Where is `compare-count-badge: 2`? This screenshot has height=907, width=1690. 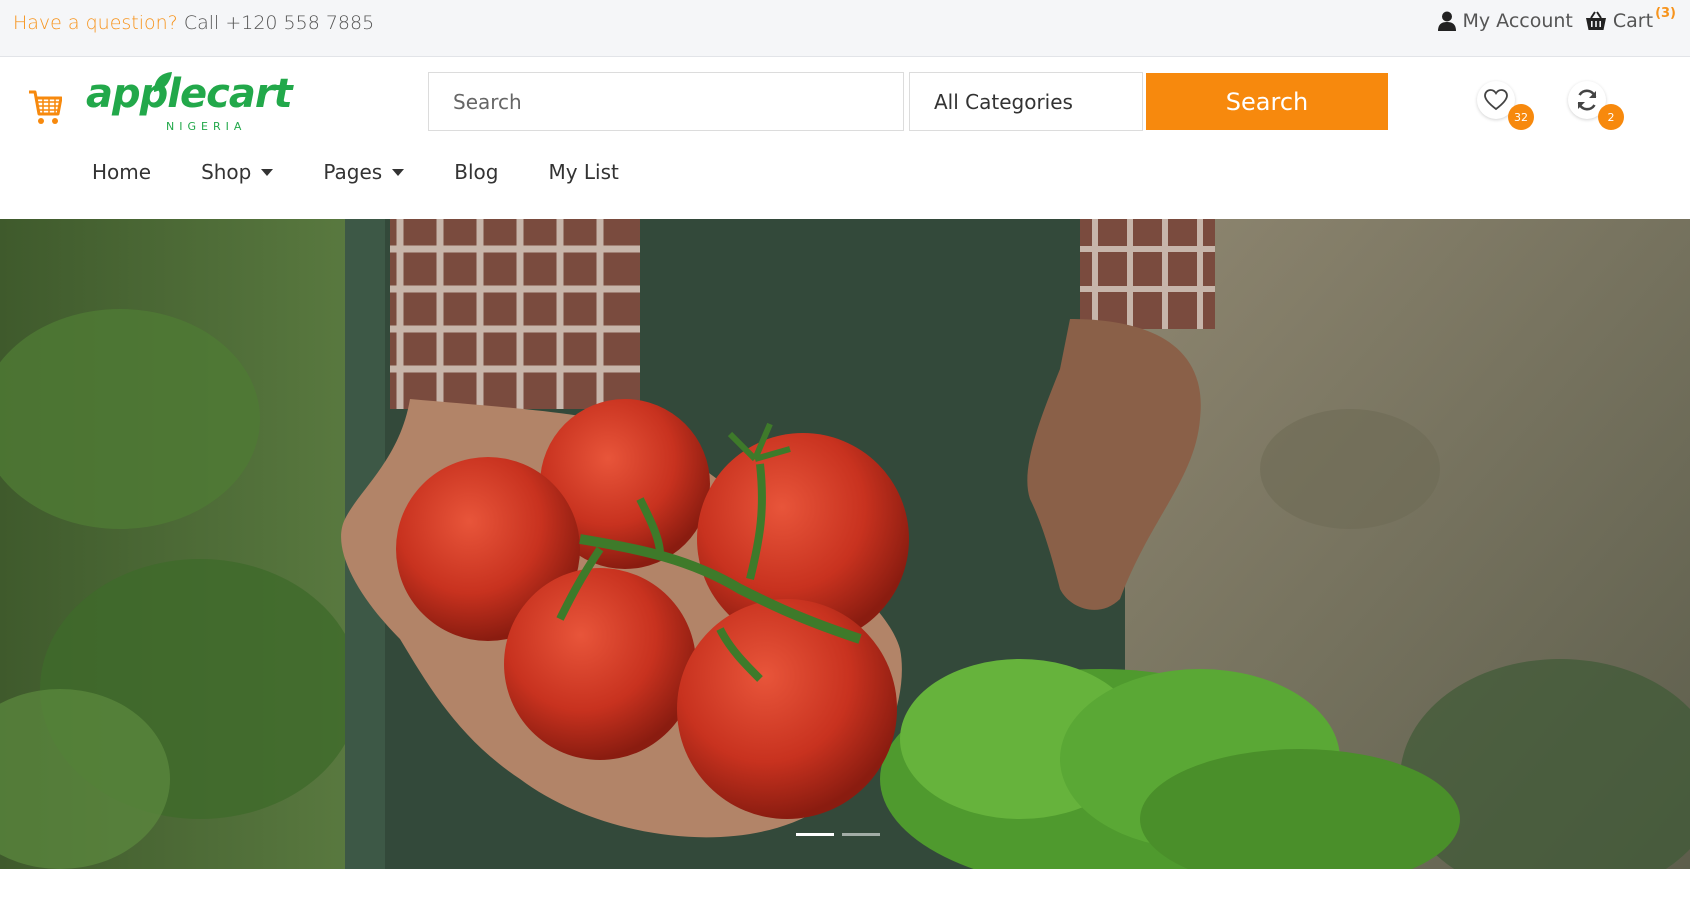 compare-count-badge: 2 is located at coordinates (1611, 117).